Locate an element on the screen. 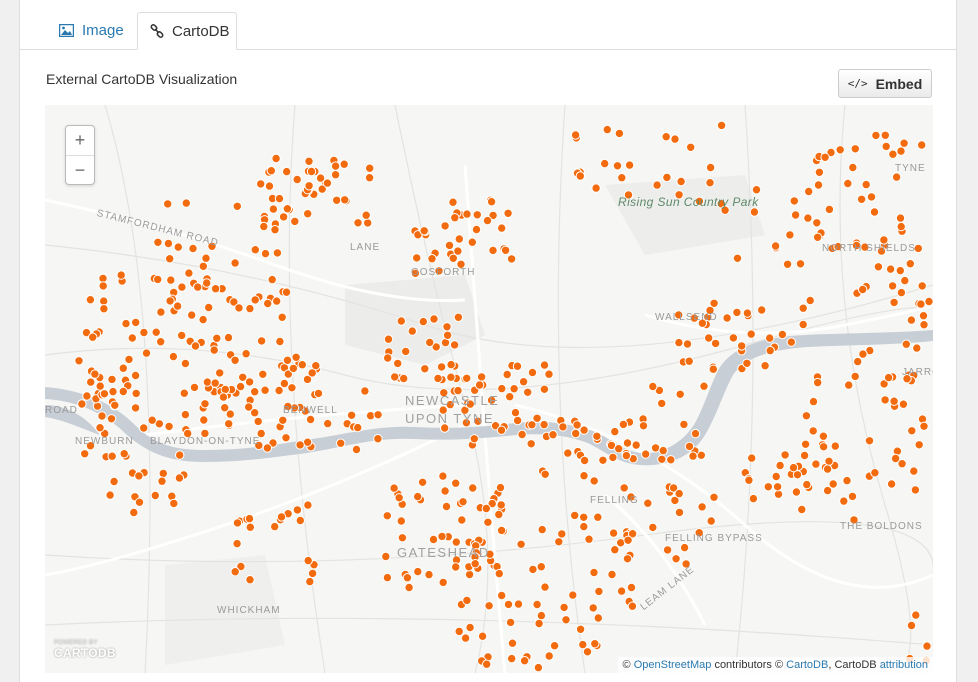  zoom-in-button: + is located at coordinates (80, 141).